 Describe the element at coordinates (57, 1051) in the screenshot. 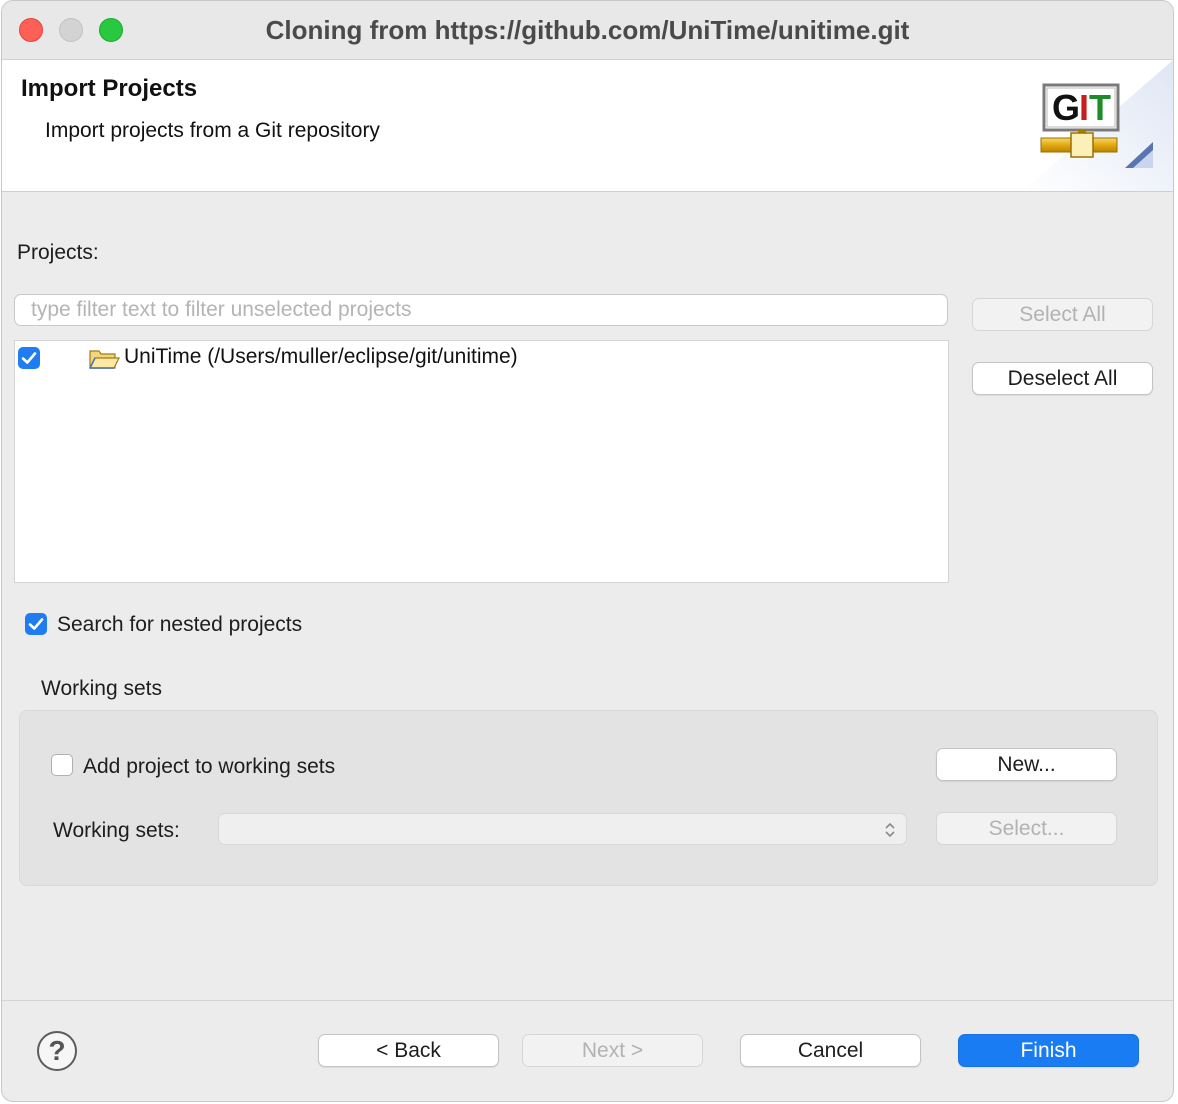

I see `help-icon: ?` at that location.